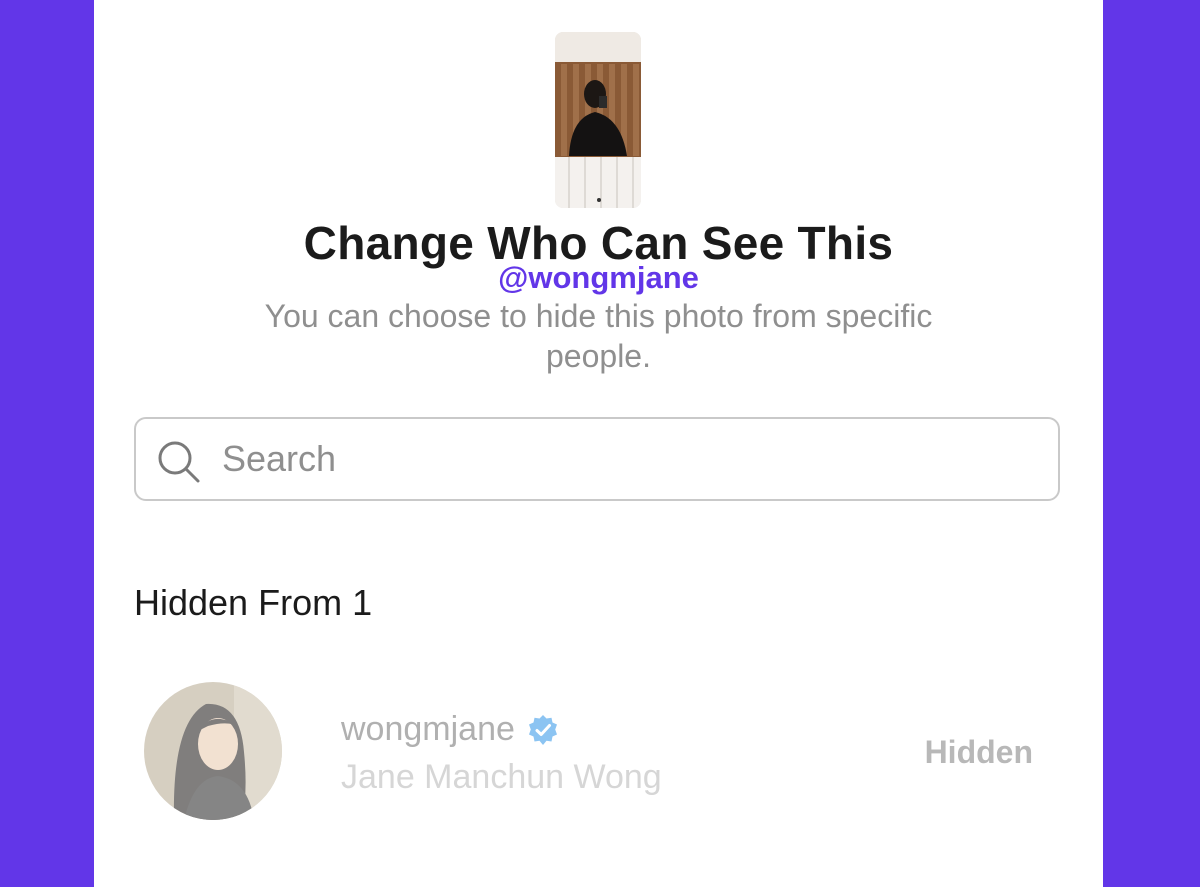 This screenshot has height=887, width=1200. I want to click on username-line: wongmjane, so click(450, 729).